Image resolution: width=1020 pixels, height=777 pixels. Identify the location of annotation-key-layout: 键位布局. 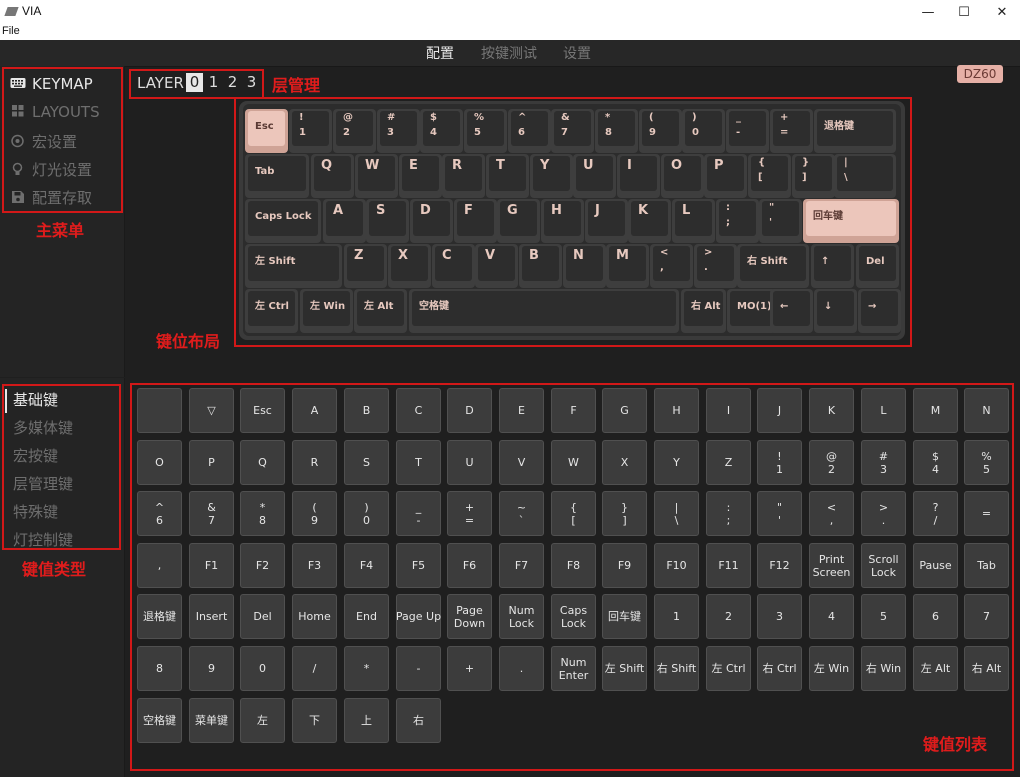
(188, 341).